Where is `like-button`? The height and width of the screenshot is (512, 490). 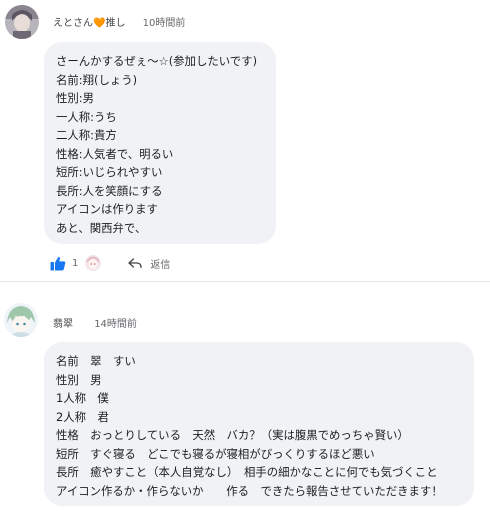 like-button is located at coordinates (58, 263).